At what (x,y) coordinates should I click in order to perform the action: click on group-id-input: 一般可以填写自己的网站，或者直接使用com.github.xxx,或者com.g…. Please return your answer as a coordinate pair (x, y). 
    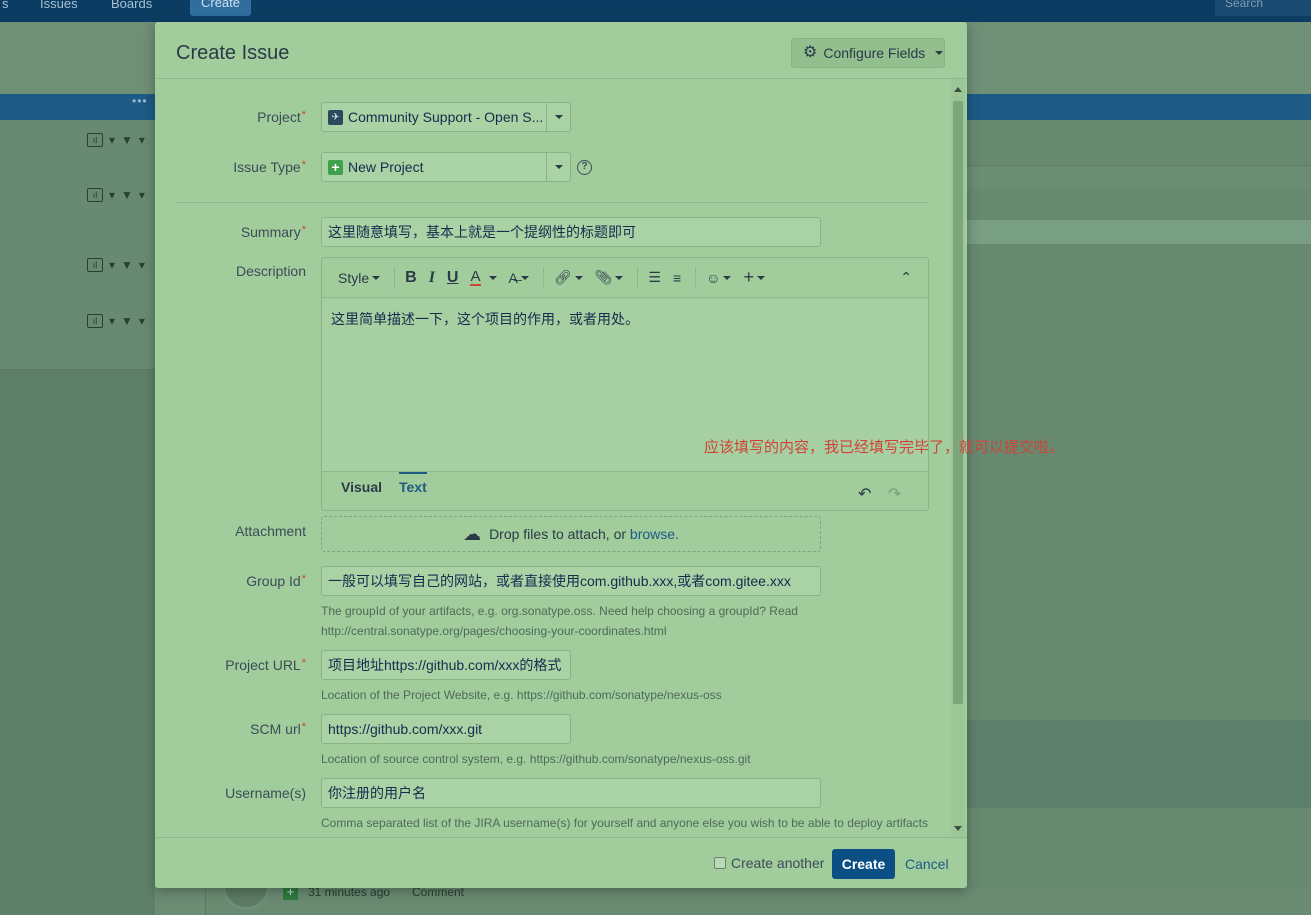
    Looking at the image, I should click on (571, 581).